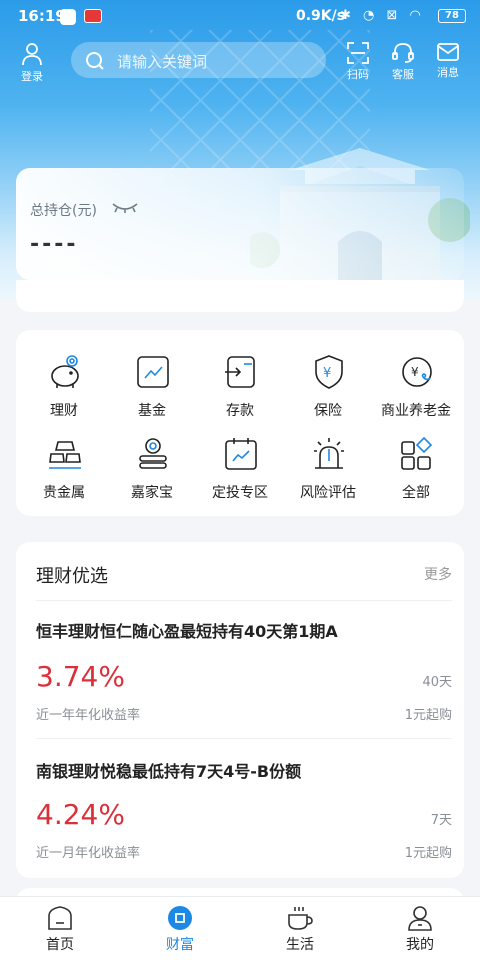 Image resolution: width=480 pixels, height=960 pixels. I want to click on menu-label: 保险, so click(328, 411).